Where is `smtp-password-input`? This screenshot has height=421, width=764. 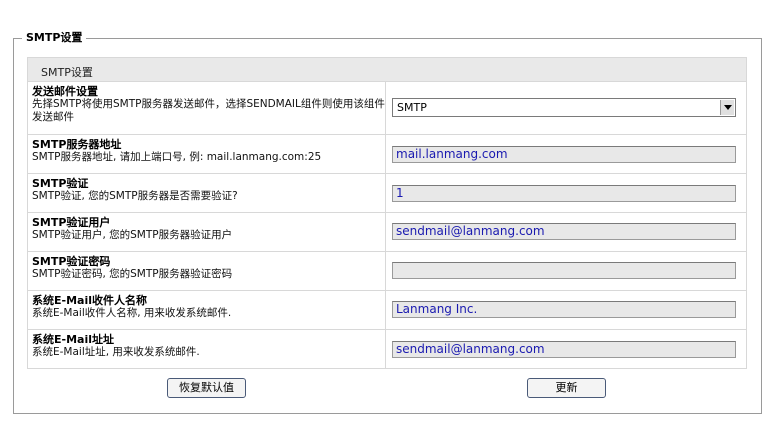
smtp-password-input is located at coordinates (564, 270).